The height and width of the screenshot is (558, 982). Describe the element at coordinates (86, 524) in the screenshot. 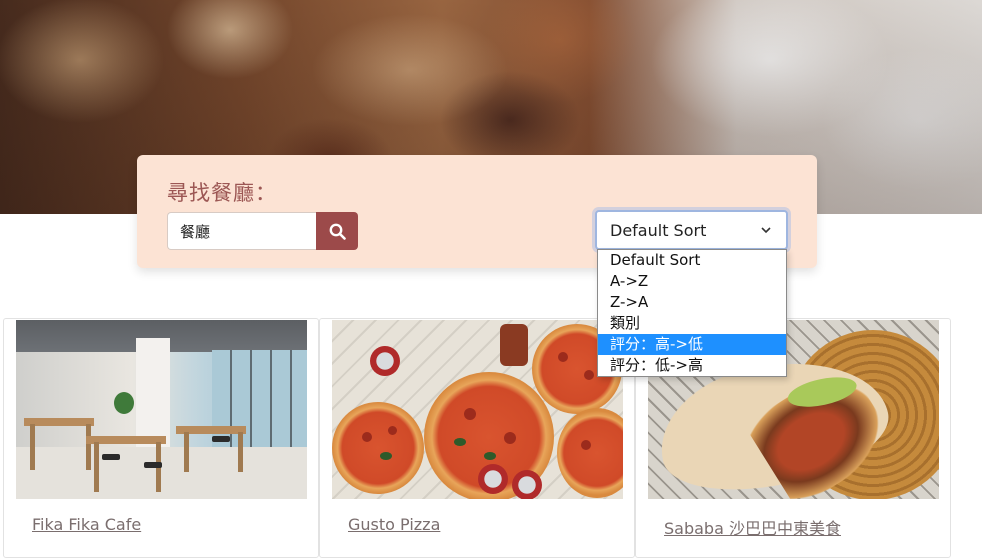

I see `restaurant-name-link: Fika Fika Cafe` at that location.